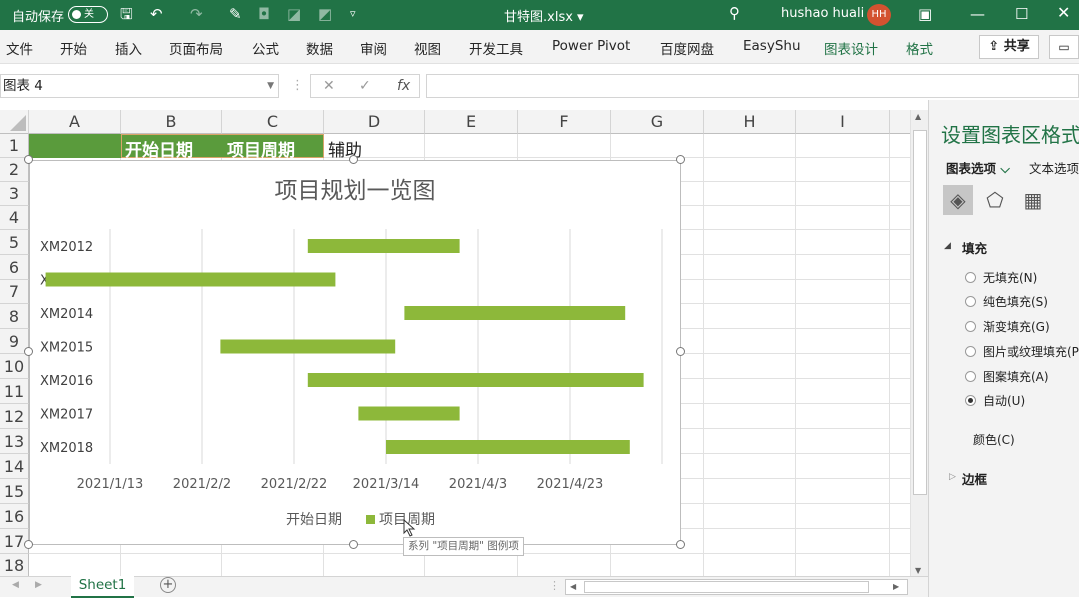 The image size is (1079, 598). I want to click on horizontal-scrollbar: ◀ ▶, so click(736, 587).